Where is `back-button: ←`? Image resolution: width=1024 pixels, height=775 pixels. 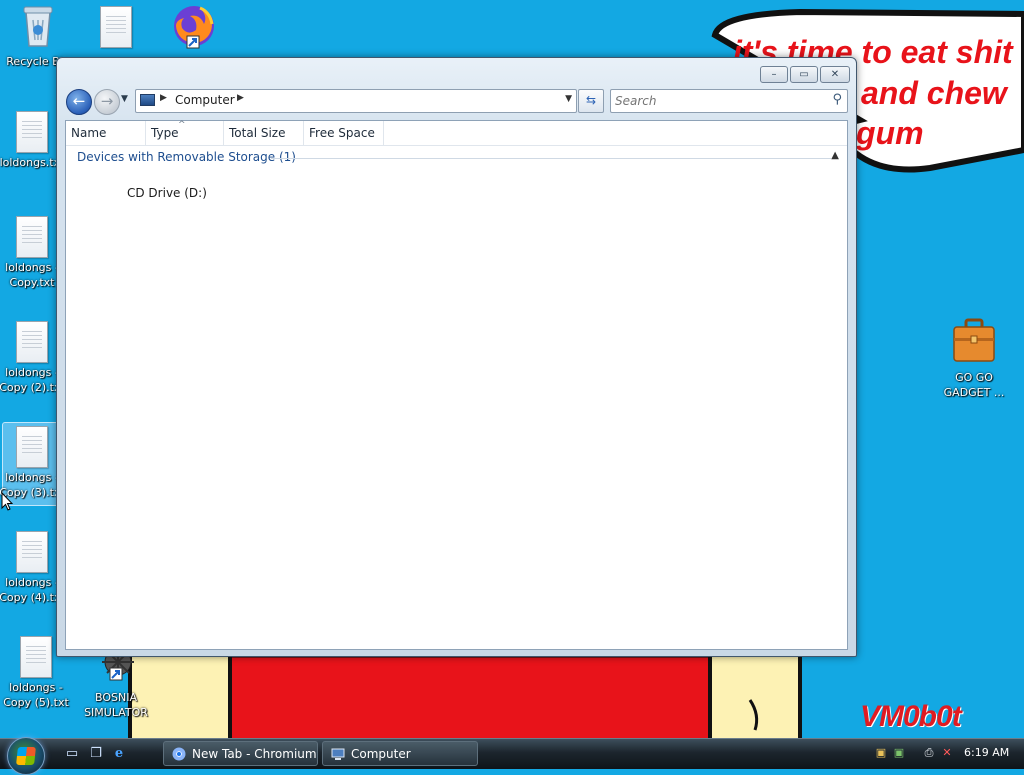 back-button: ← is located at coordinates (79, 102).